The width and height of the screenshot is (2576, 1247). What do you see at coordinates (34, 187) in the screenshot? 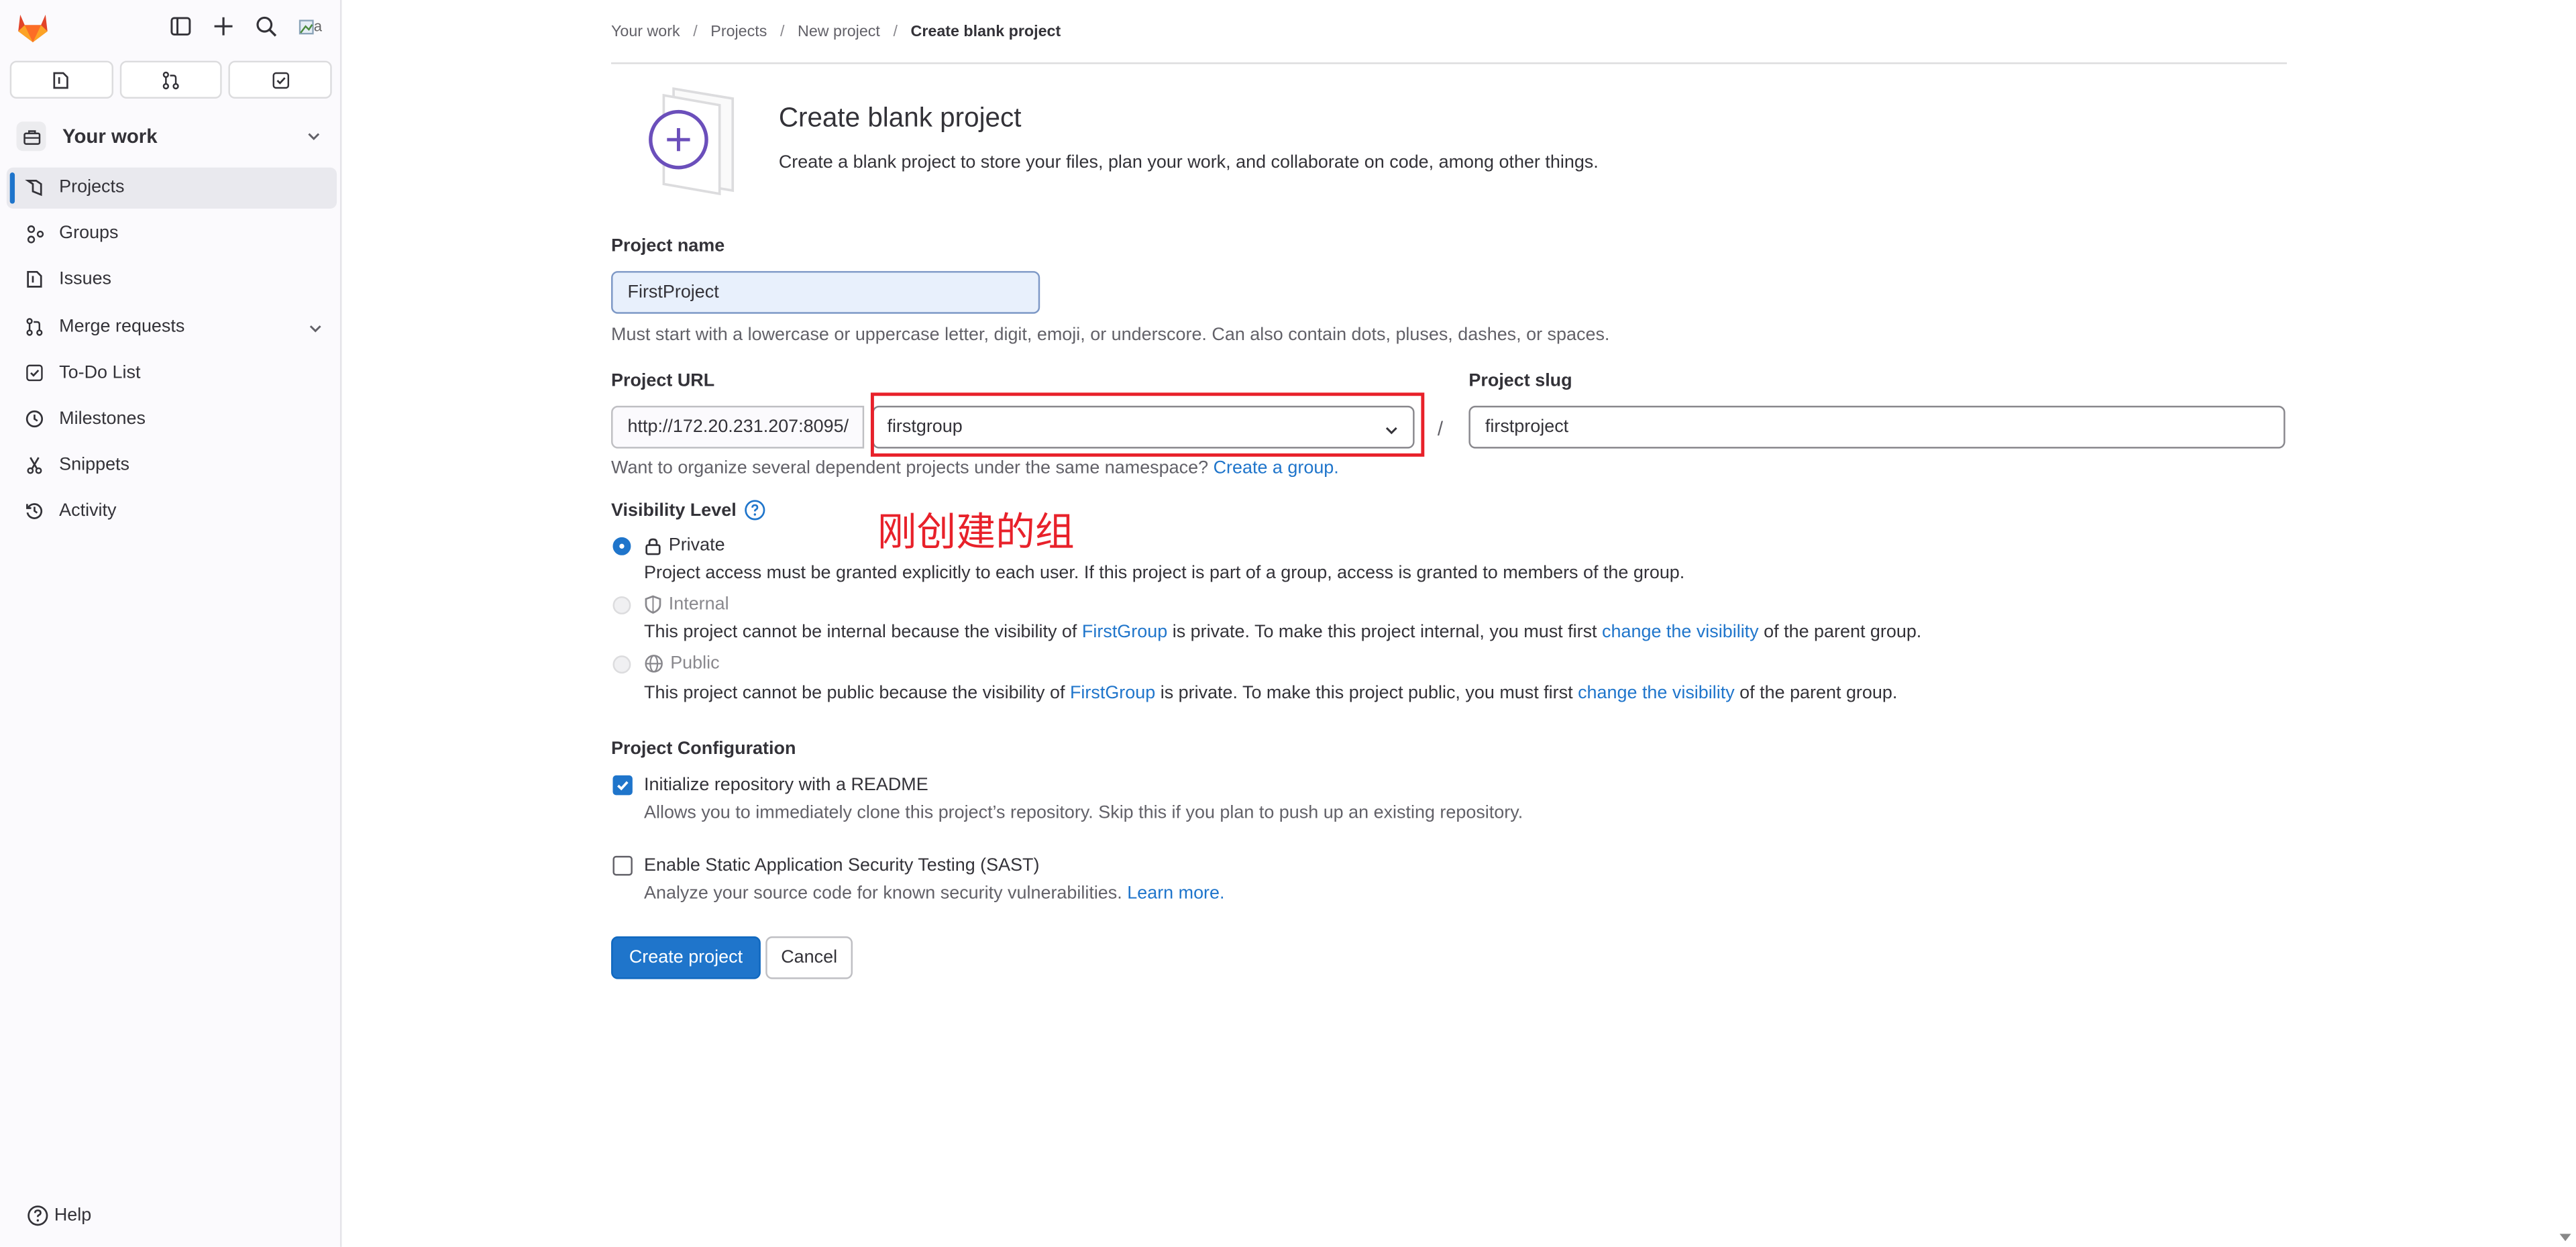
I see `project-icon` at bounding box center [34, 187].